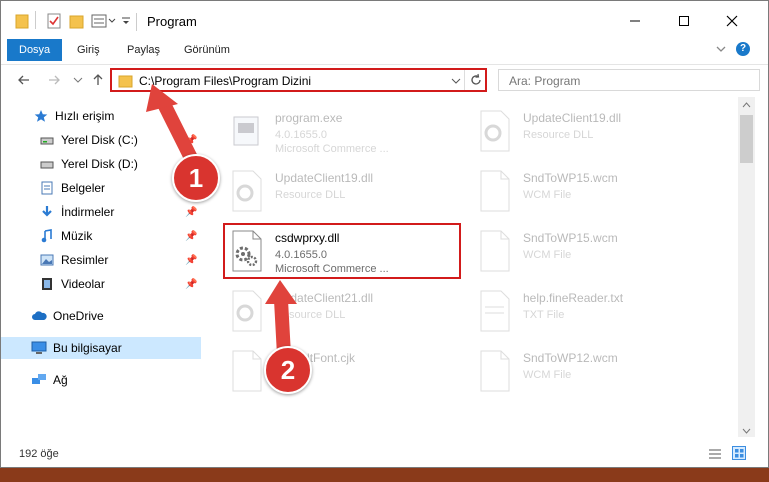 This screenshot has height=482, width=769. I want to click on file-version: 4.0.1655.0, so click(301, 135).